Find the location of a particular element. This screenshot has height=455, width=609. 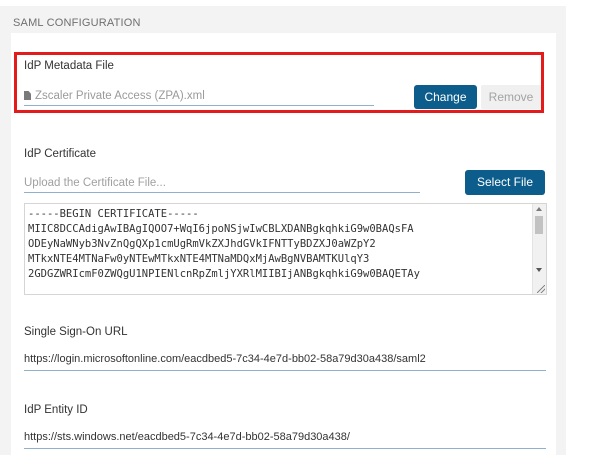

scrollbar-thumb is located at coordinates (539, 225).